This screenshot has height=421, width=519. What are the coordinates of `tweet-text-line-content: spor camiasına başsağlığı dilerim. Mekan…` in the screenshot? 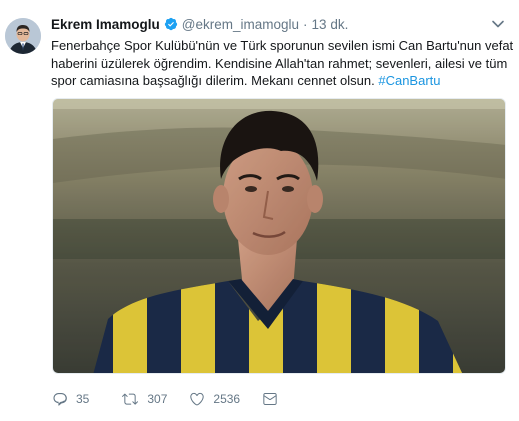 It's located at (215, 80).